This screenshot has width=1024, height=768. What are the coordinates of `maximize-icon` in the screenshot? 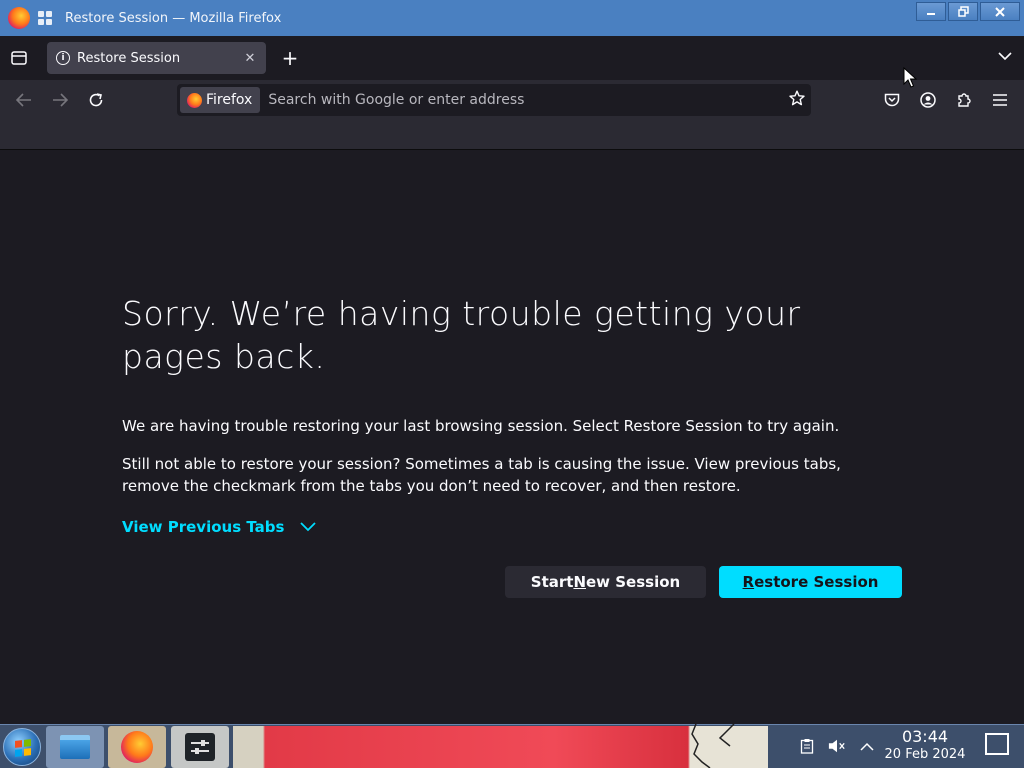 It's located at (963, 11).